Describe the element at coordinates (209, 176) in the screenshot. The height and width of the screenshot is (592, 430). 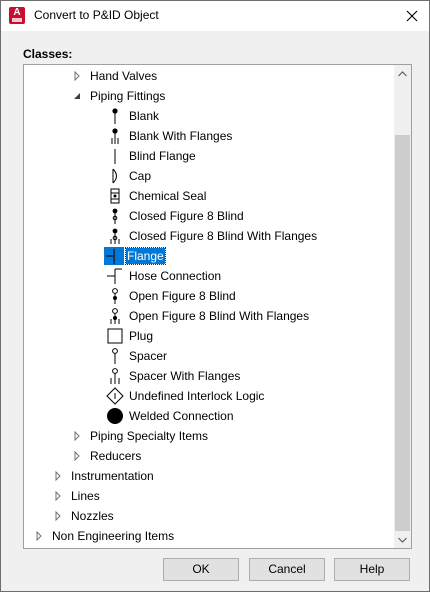
I see `tree-item-cap: Cap` at that location.